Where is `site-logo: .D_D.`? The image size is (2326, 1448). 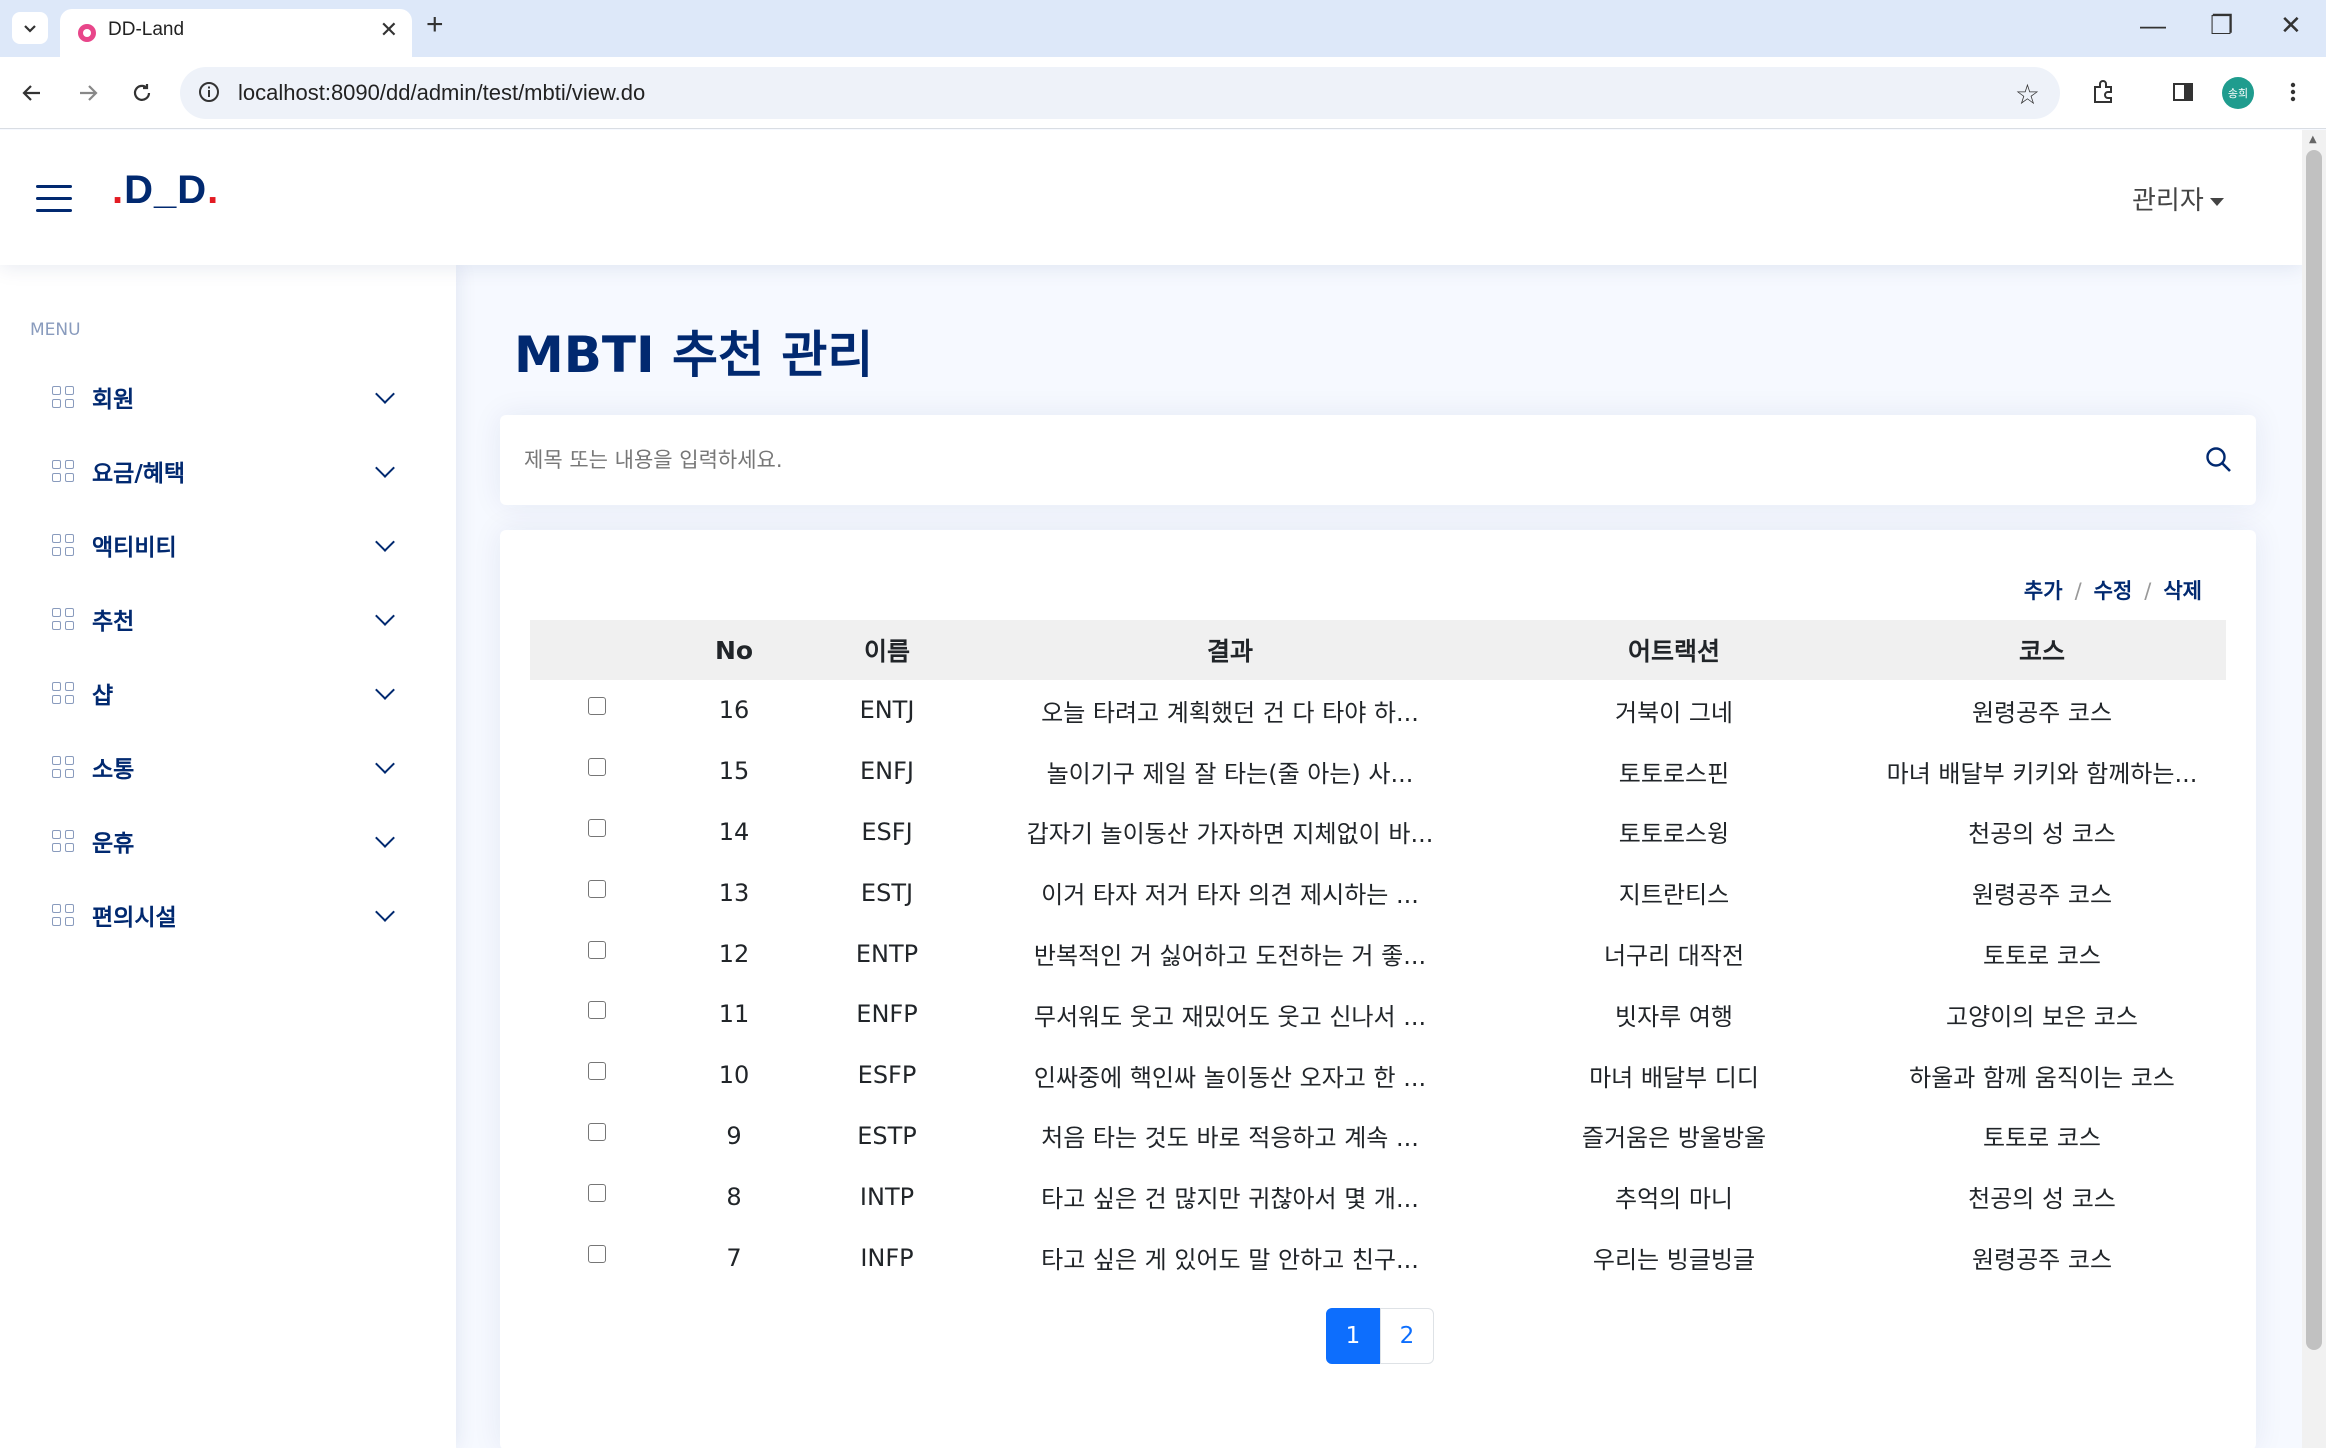
site-logo: .D_D. is located at coordinates (165, 190).